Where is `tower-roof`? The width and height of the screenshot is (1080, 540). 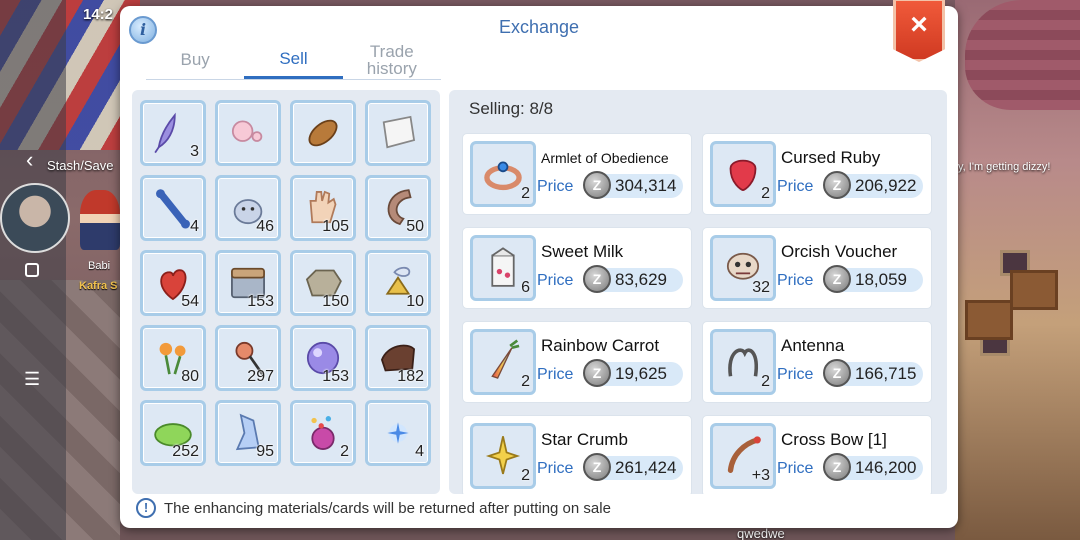
tower-roof is located at coordinates (1022, 55).